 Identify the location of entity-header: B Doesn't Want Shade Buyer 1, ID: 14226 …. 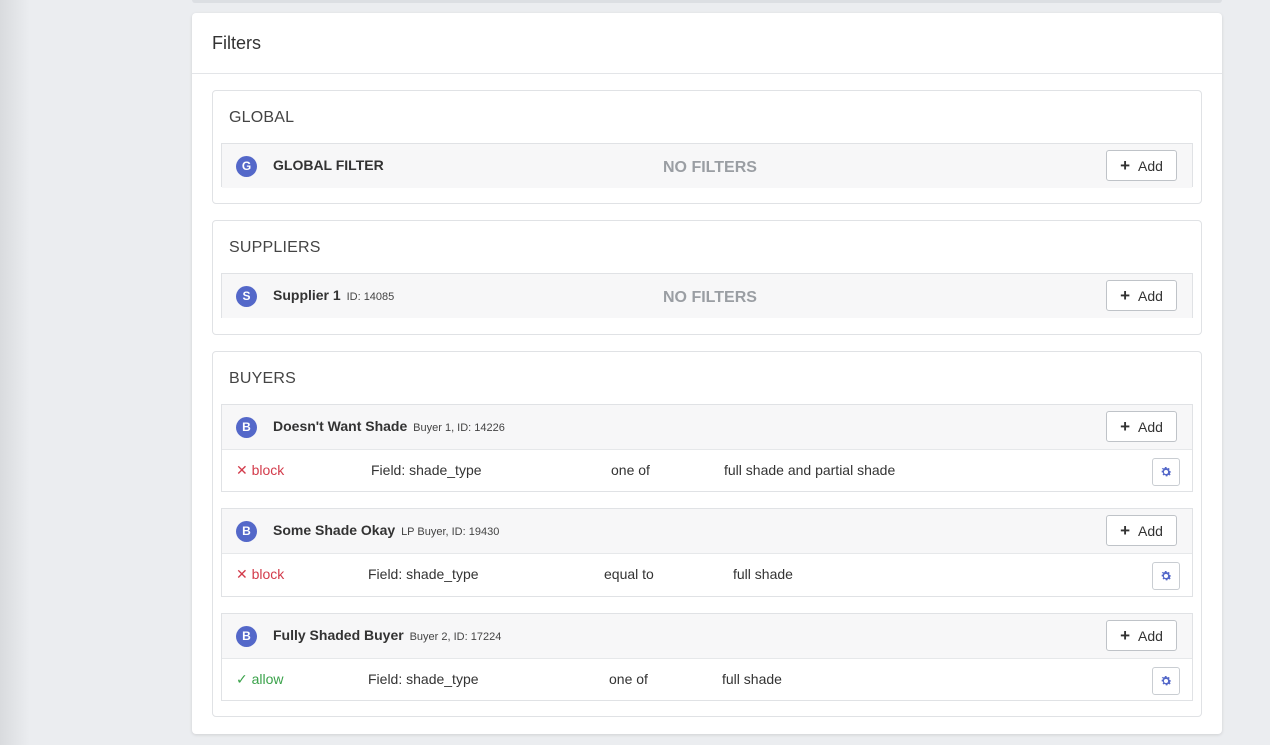
(707, 427).